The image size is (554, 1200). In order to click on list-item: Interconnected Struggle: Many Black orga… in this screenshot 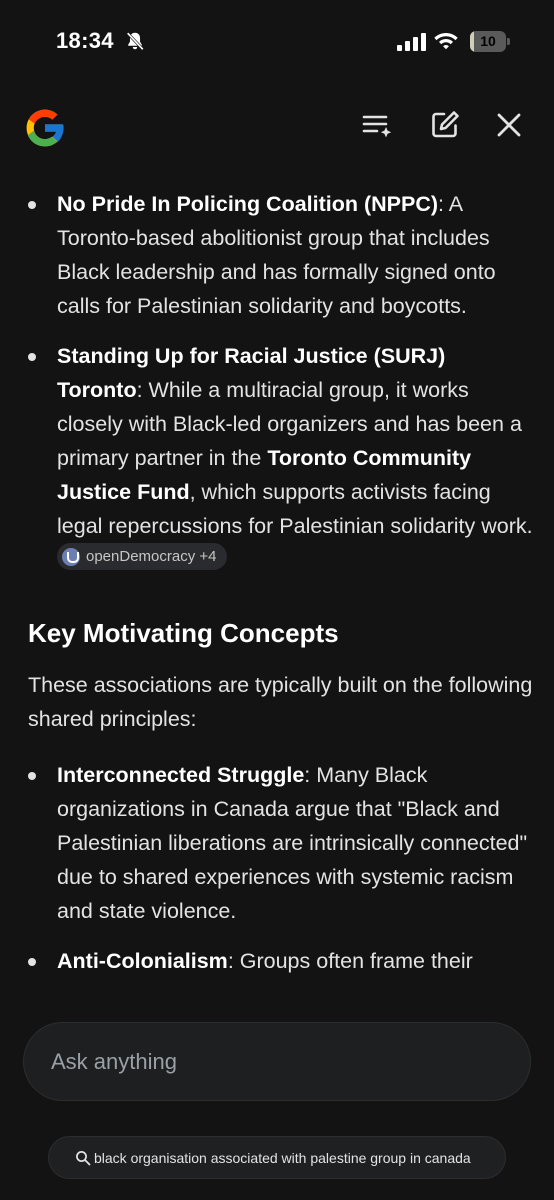, I will do `click(277, 843)`.